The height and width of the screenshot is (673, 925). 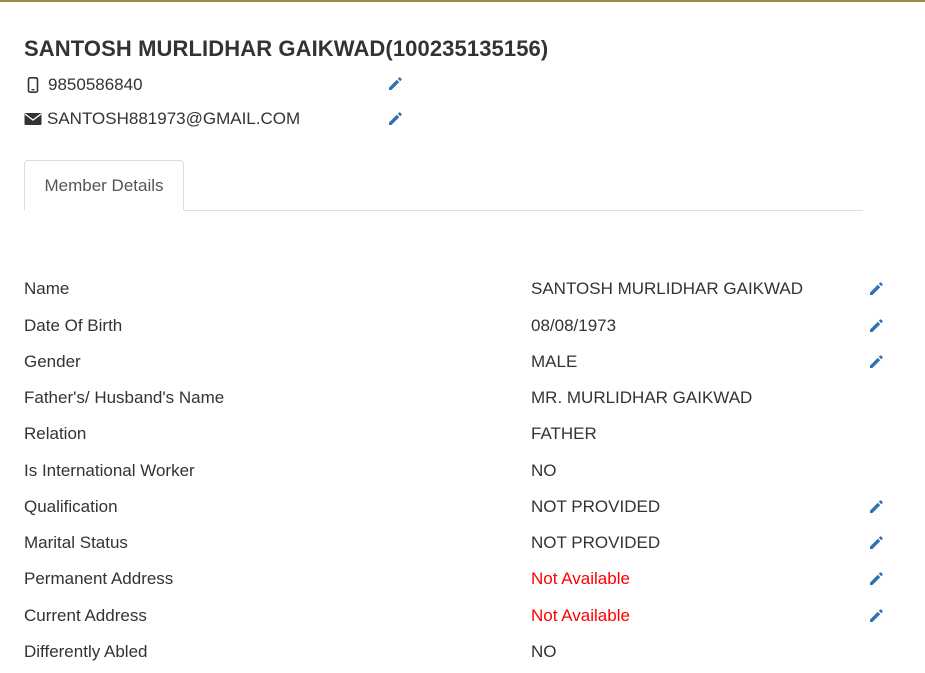 I want to click on email-row: SANTOSH881973@GMAIL.COM, so click(x=162, y=119).